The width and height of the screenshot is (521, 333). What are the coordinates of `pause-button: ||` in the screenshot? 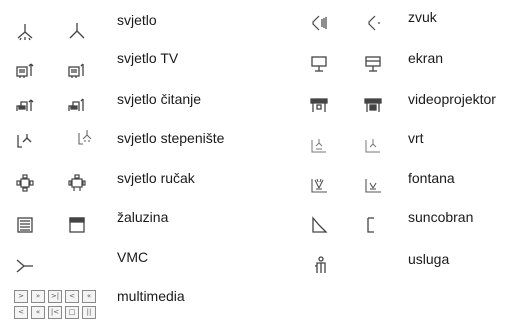 It's located at (89, 312).